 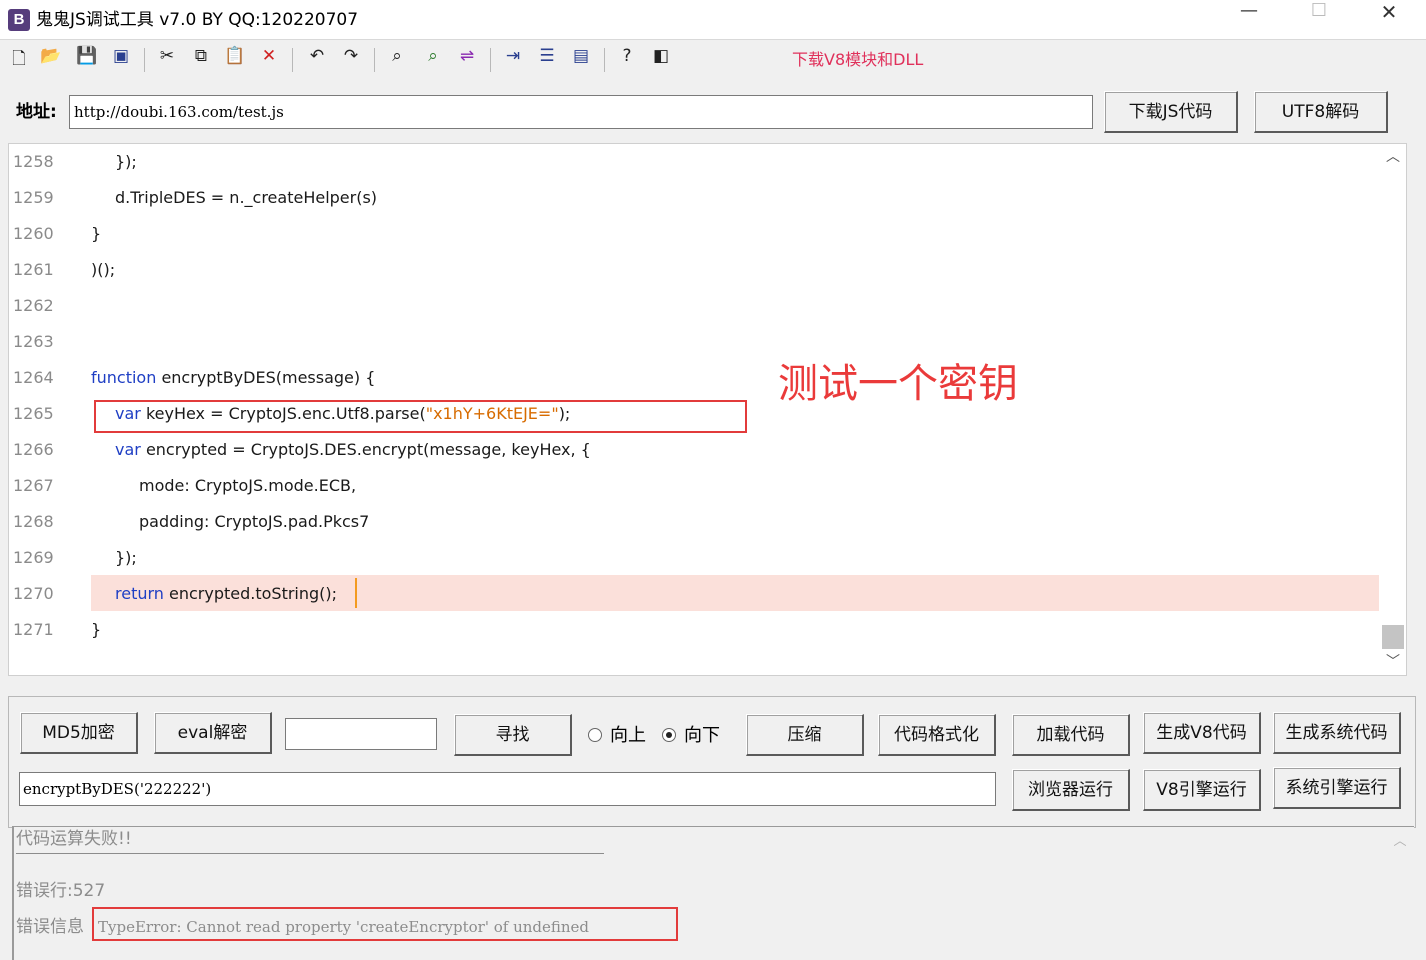 I want to click on v8-engine-run-button: V8引擎运行, so click(x=1202, y=790).